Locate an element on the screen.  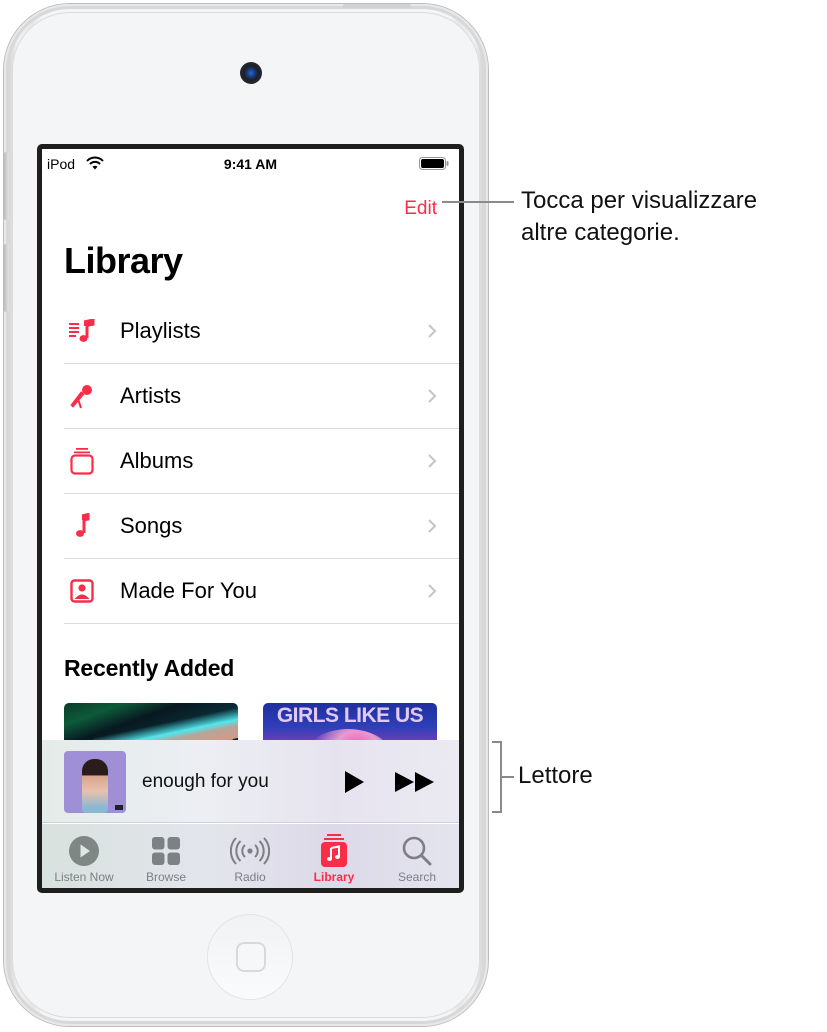
broadcast-icon is located at coordinates (250, 851).